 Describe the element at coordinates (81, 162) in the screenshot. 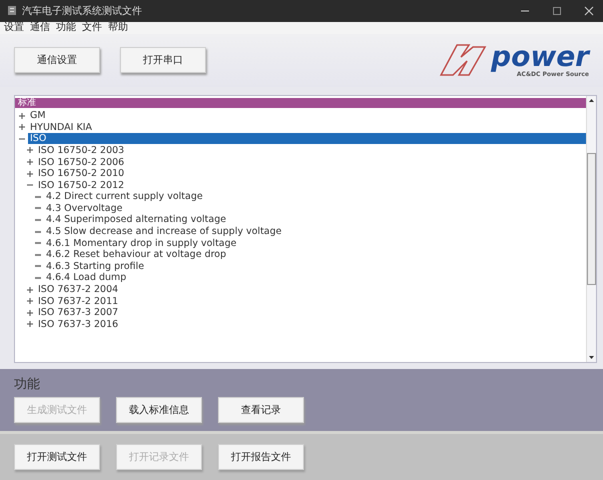

I see `tree-item: ISO 16750-2 2006` at that location.